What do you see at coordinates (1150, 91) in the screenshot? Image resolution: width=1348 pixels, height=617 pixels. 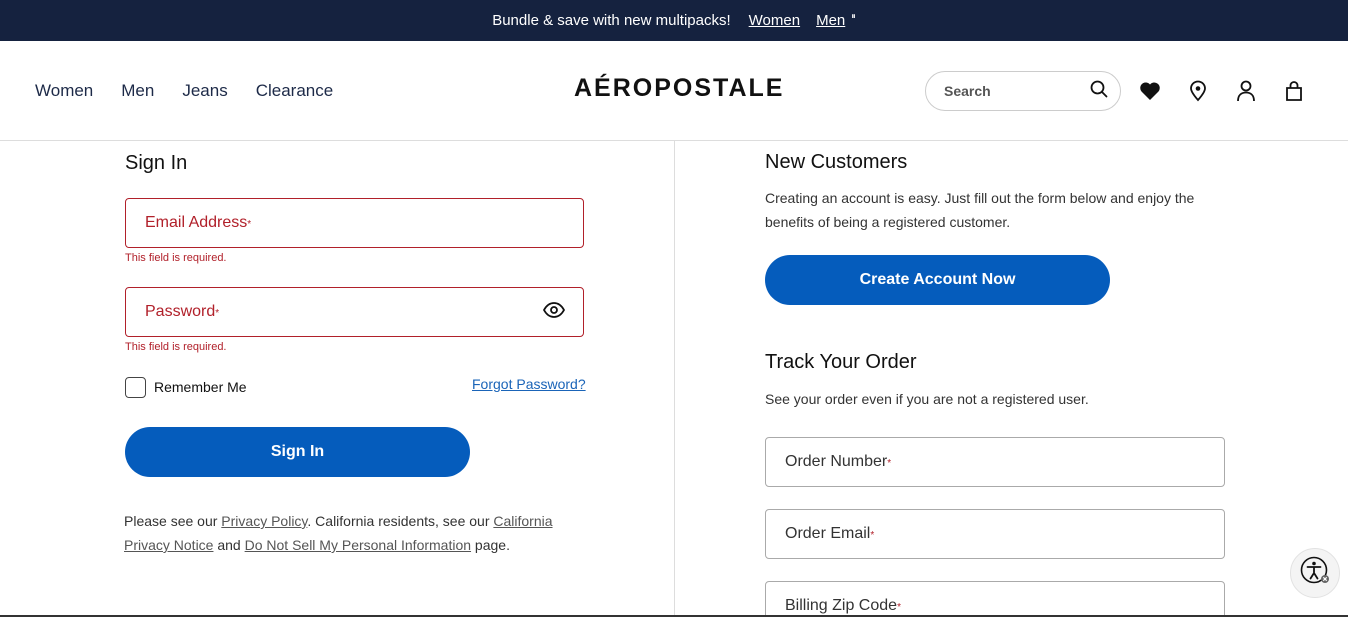 I see `heart-icon` at bounding box center [1150, 91].